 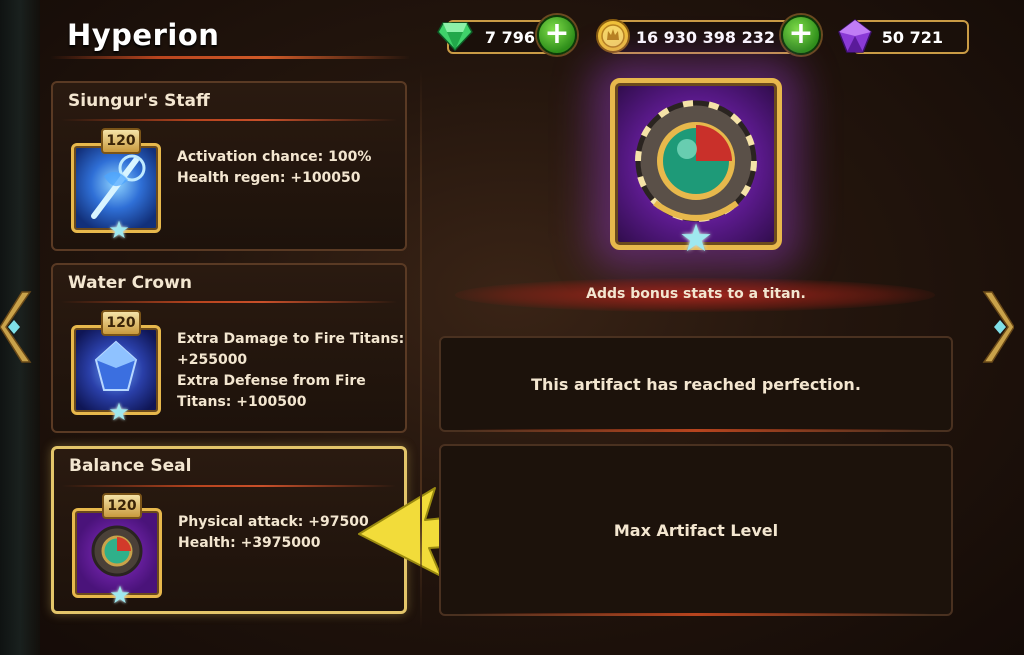 What do you see at coordinates (249, 543) in the screenshot?
I see `stat-line: Health: +3975000` at bounding box center [249, 543].